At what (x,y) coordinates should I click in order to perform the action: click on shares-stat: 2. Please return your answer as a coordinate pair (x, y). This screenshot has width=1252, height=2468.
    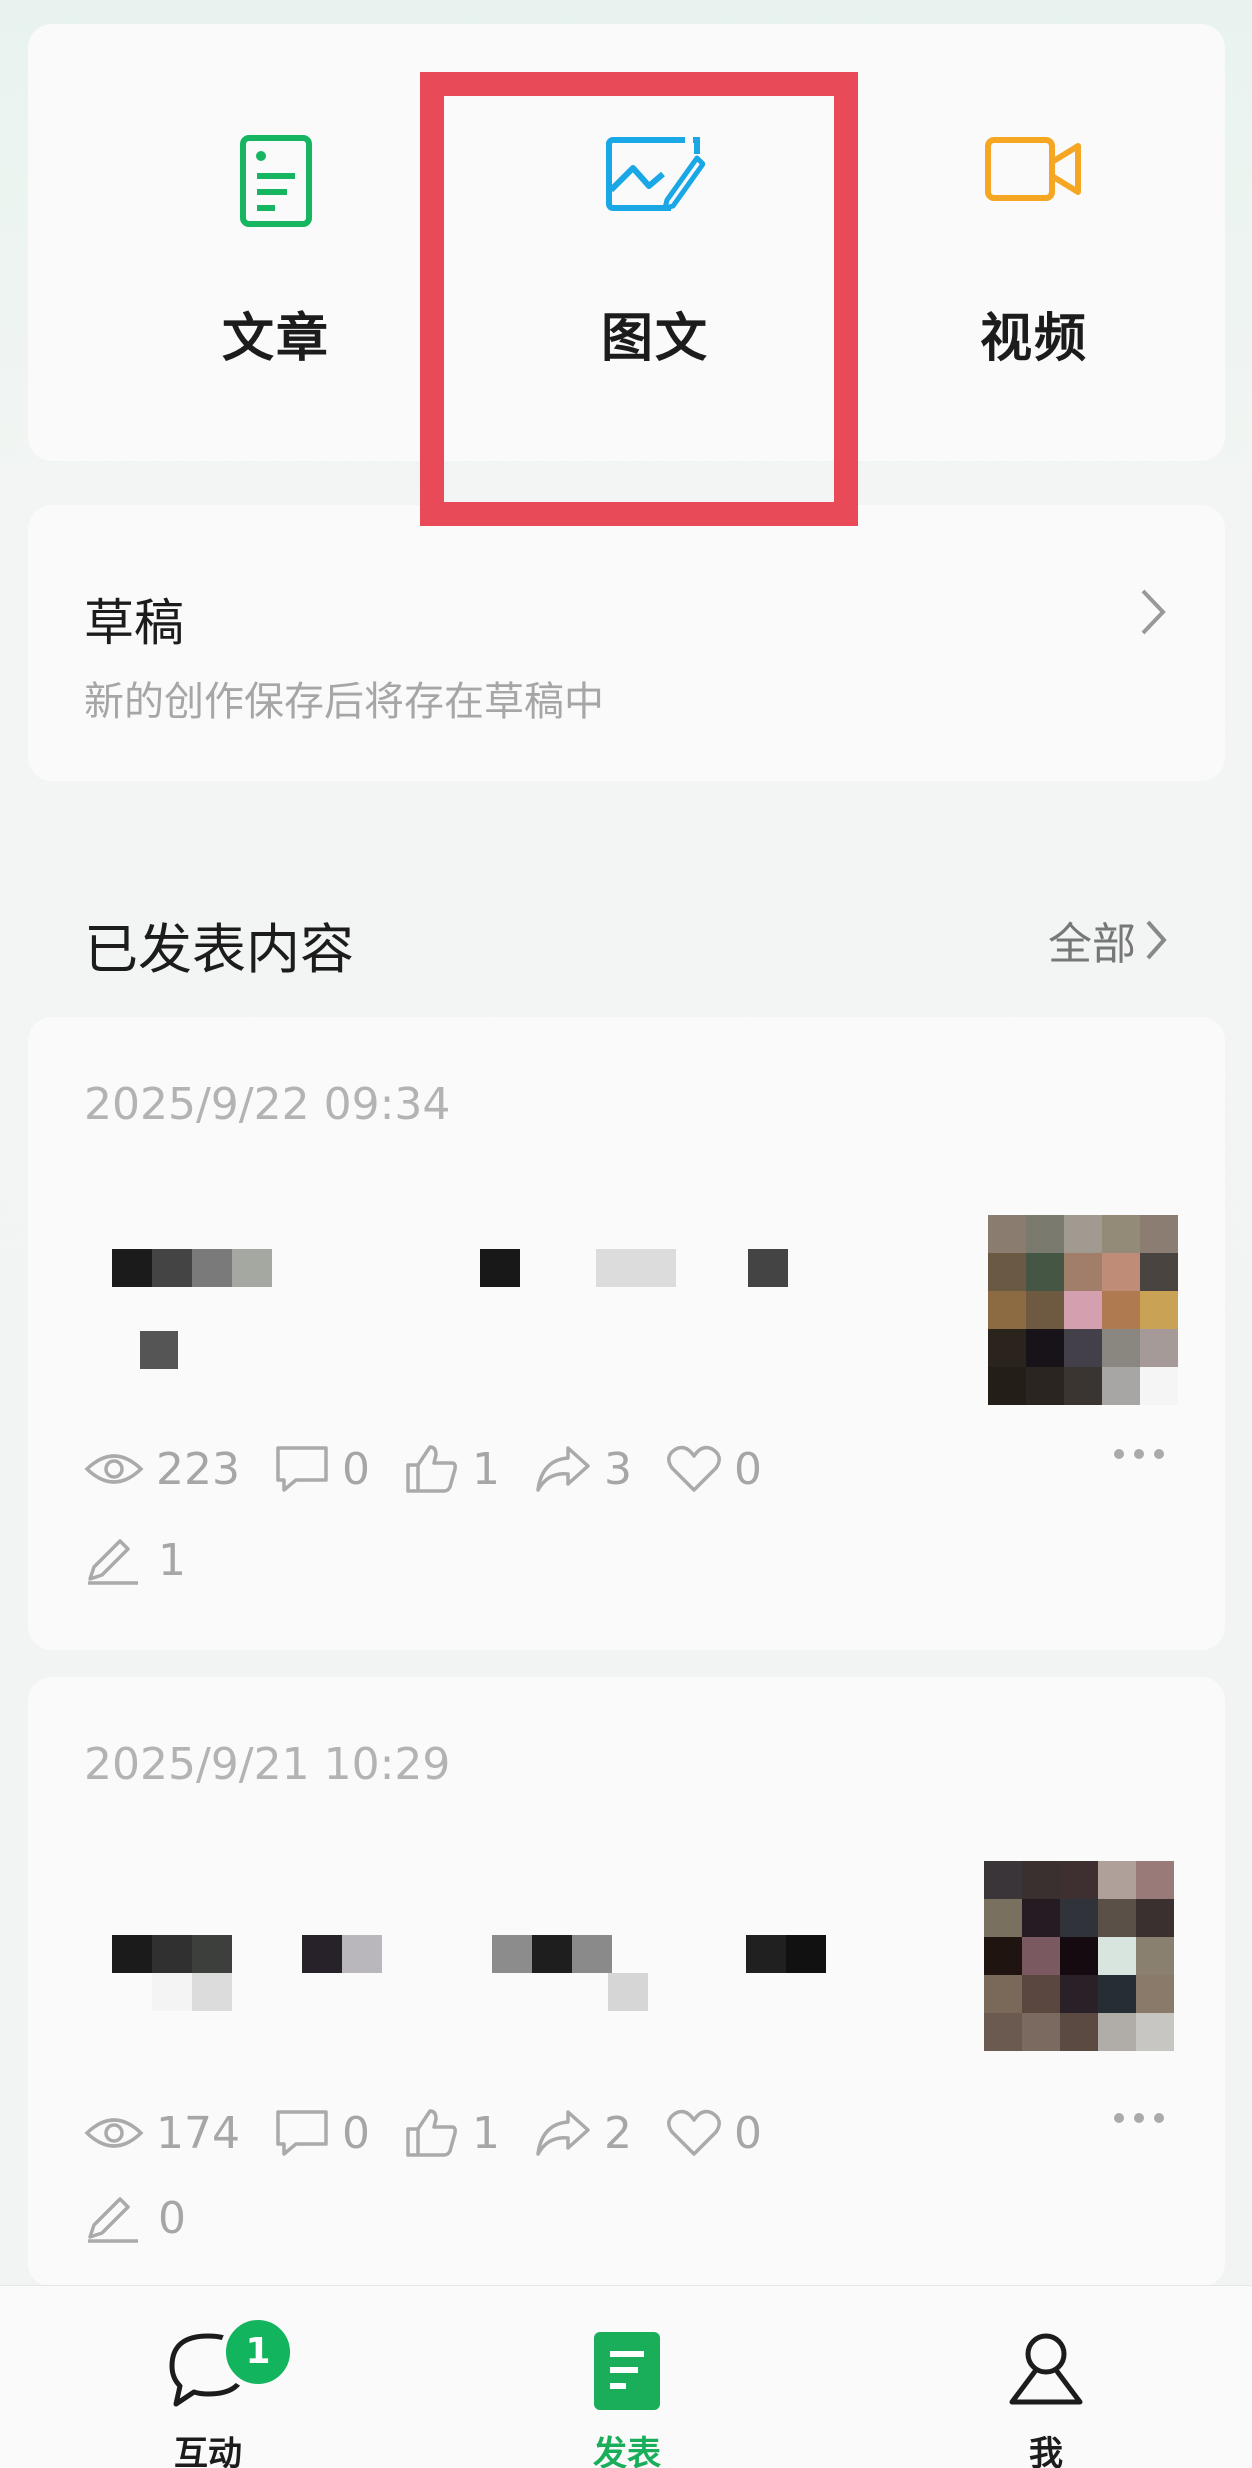
    Looking at the image, I should click on (583, 2133).